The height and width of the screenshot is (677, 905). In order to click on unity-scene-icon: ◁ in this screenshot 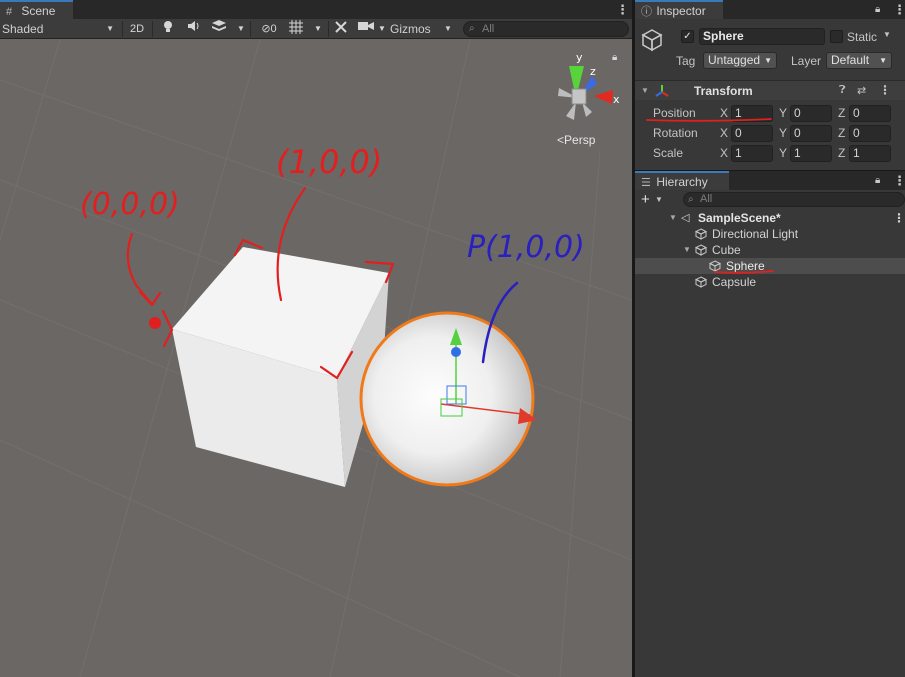, I will do `click(685, 218)`.